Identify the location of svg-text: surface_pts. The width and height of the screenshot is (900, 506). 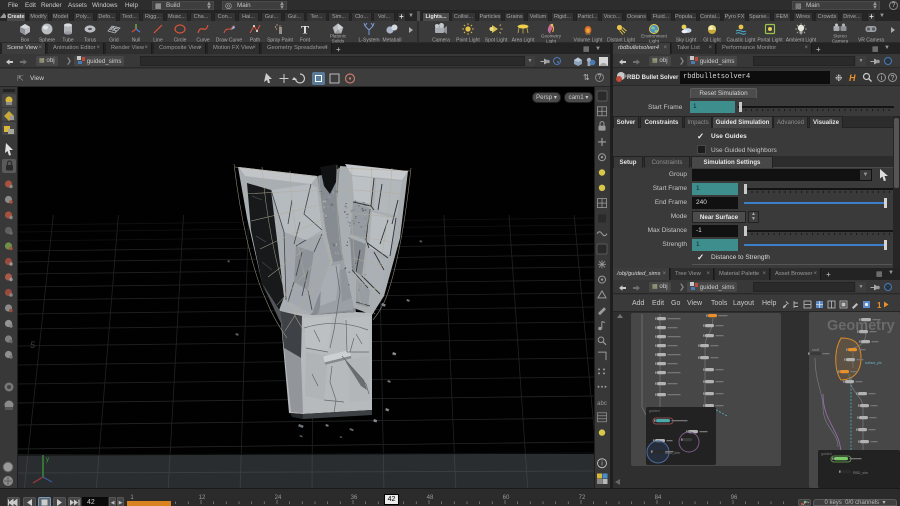
(873, 363).